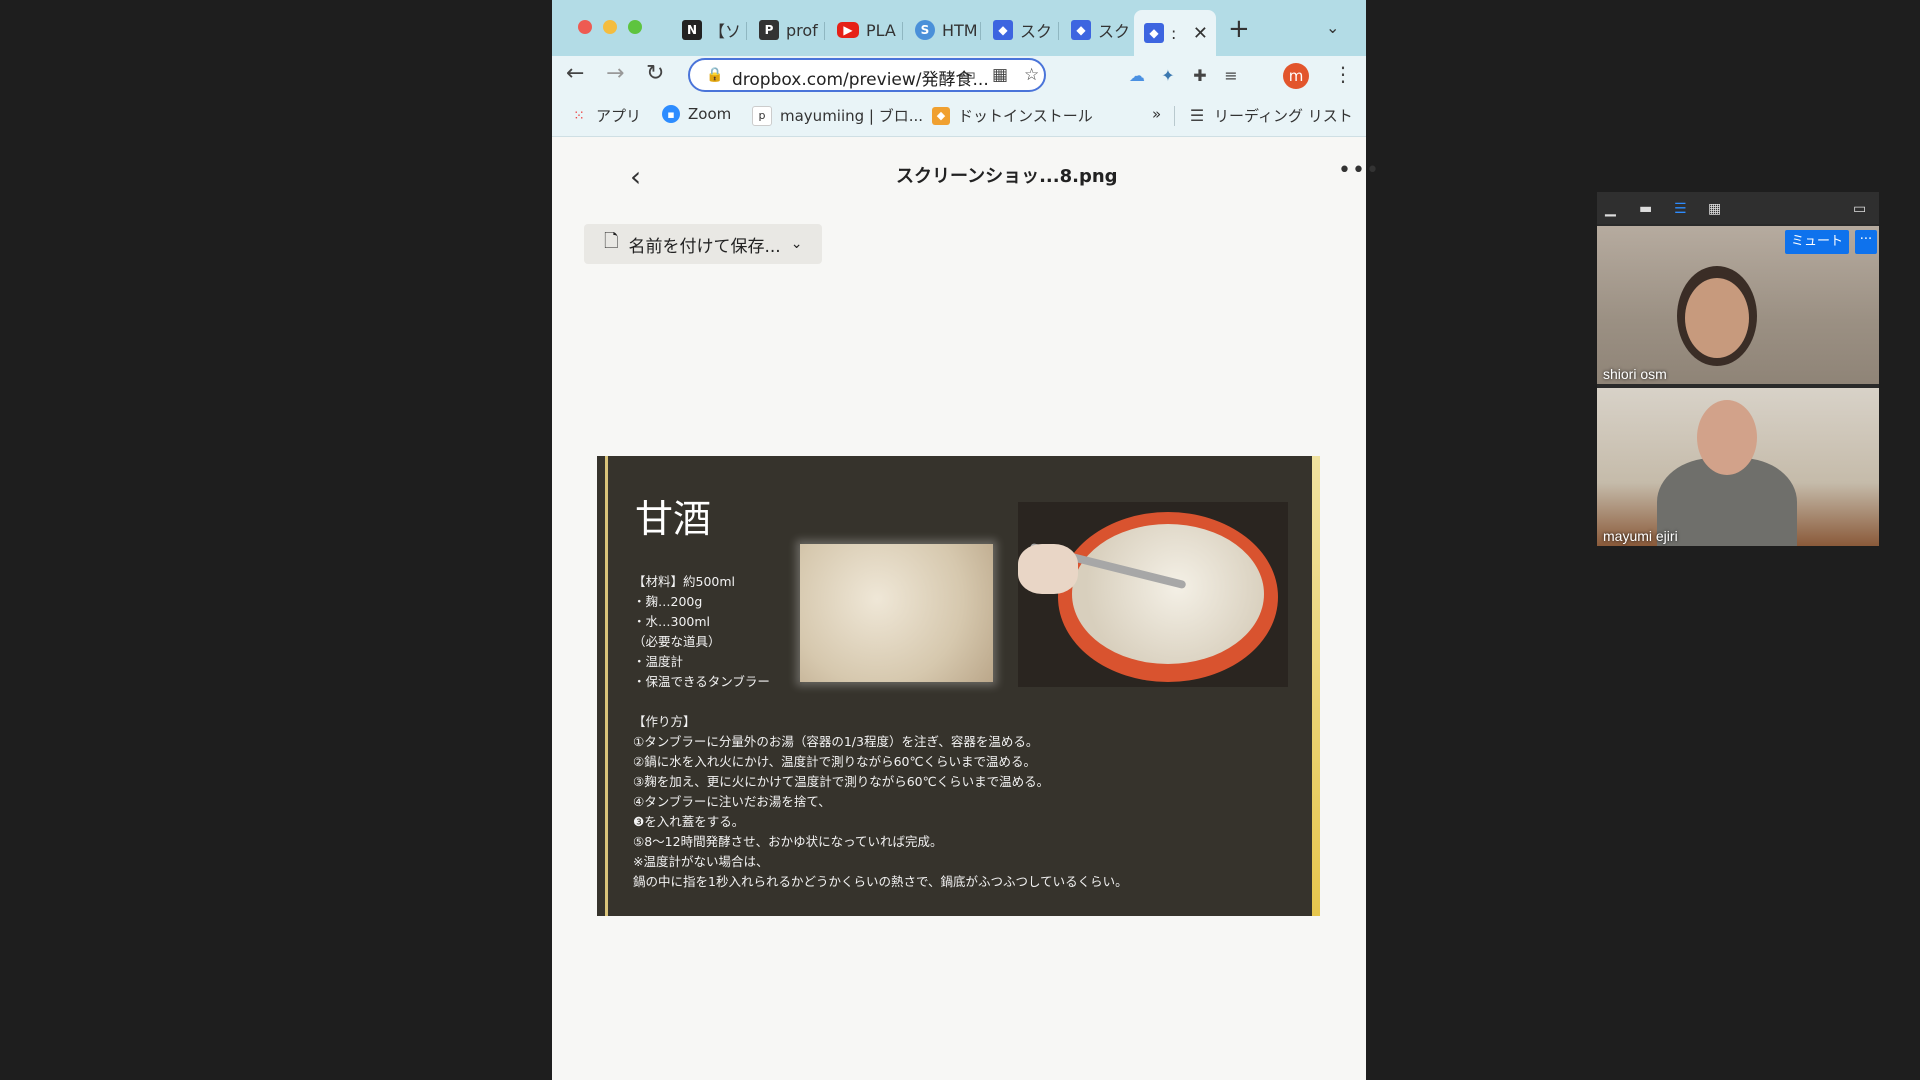 The image size is (1920, 1080). Describe the element at coordinates (769, 30) in the screenshot. I see `p-icon: P` at that location.